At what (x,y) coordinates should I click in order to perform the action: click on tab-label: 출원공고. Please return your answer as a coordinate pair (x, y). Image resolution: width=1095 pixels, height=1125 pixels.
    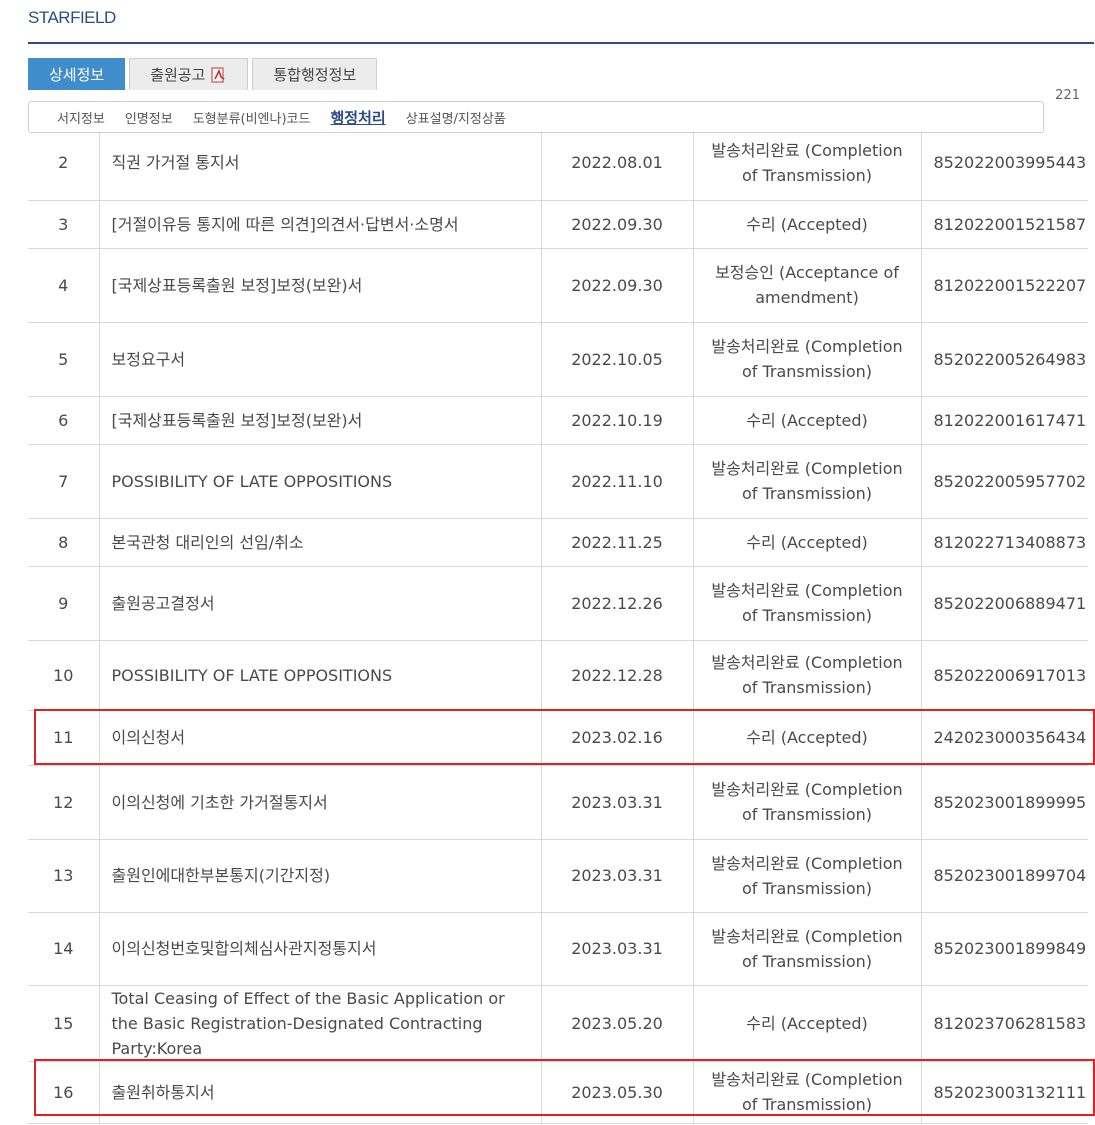
    Looking at the image, I should click on (178, 74).